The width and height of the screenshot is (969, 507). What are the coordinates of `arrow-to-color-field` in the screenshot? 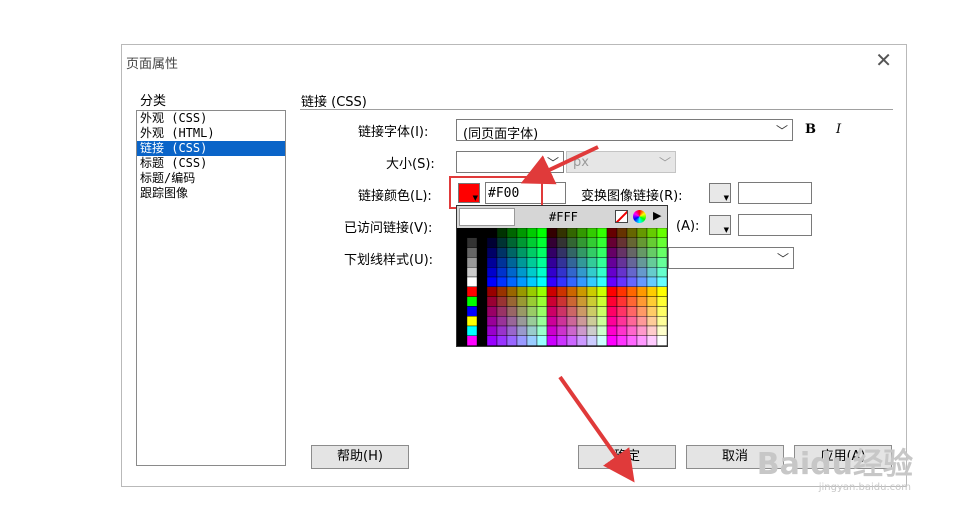 It's located at (559, 165).